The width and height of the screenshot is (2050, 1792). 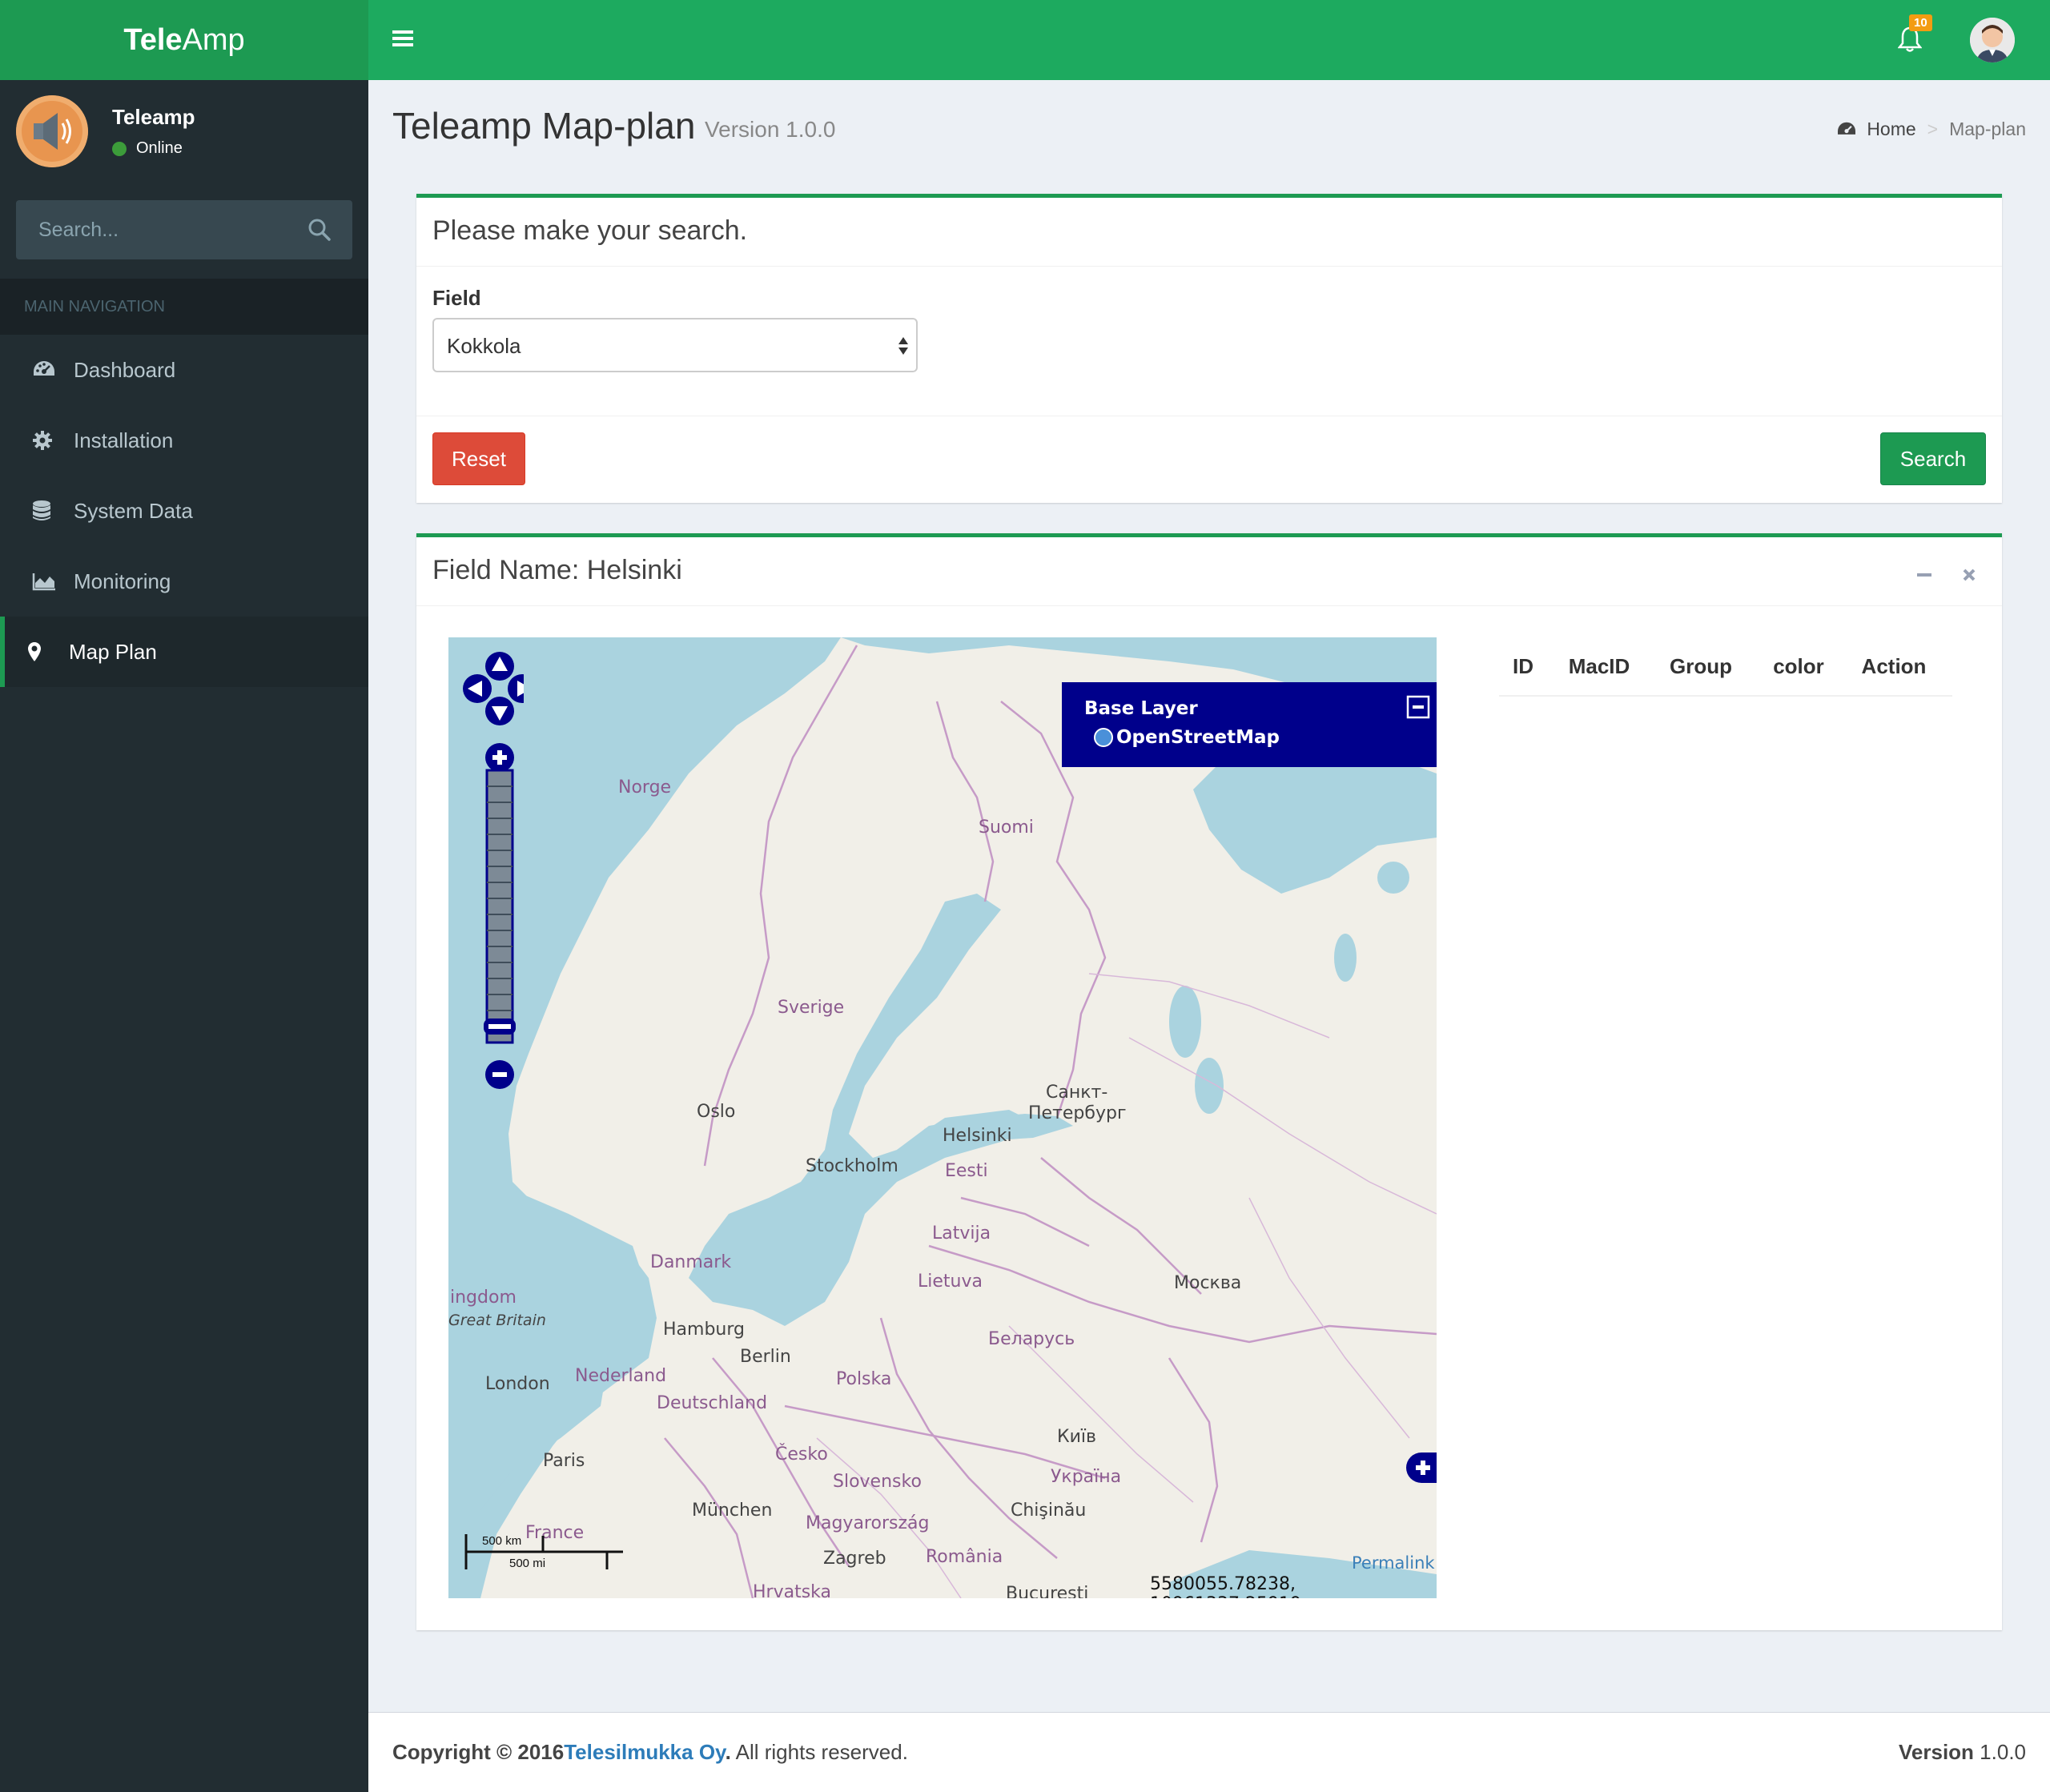 What do you see at coordinates (1031, 1339) in the screenshot?
I see `map-label-belarus: Беларусь` at bounding box center [1031, 1339].